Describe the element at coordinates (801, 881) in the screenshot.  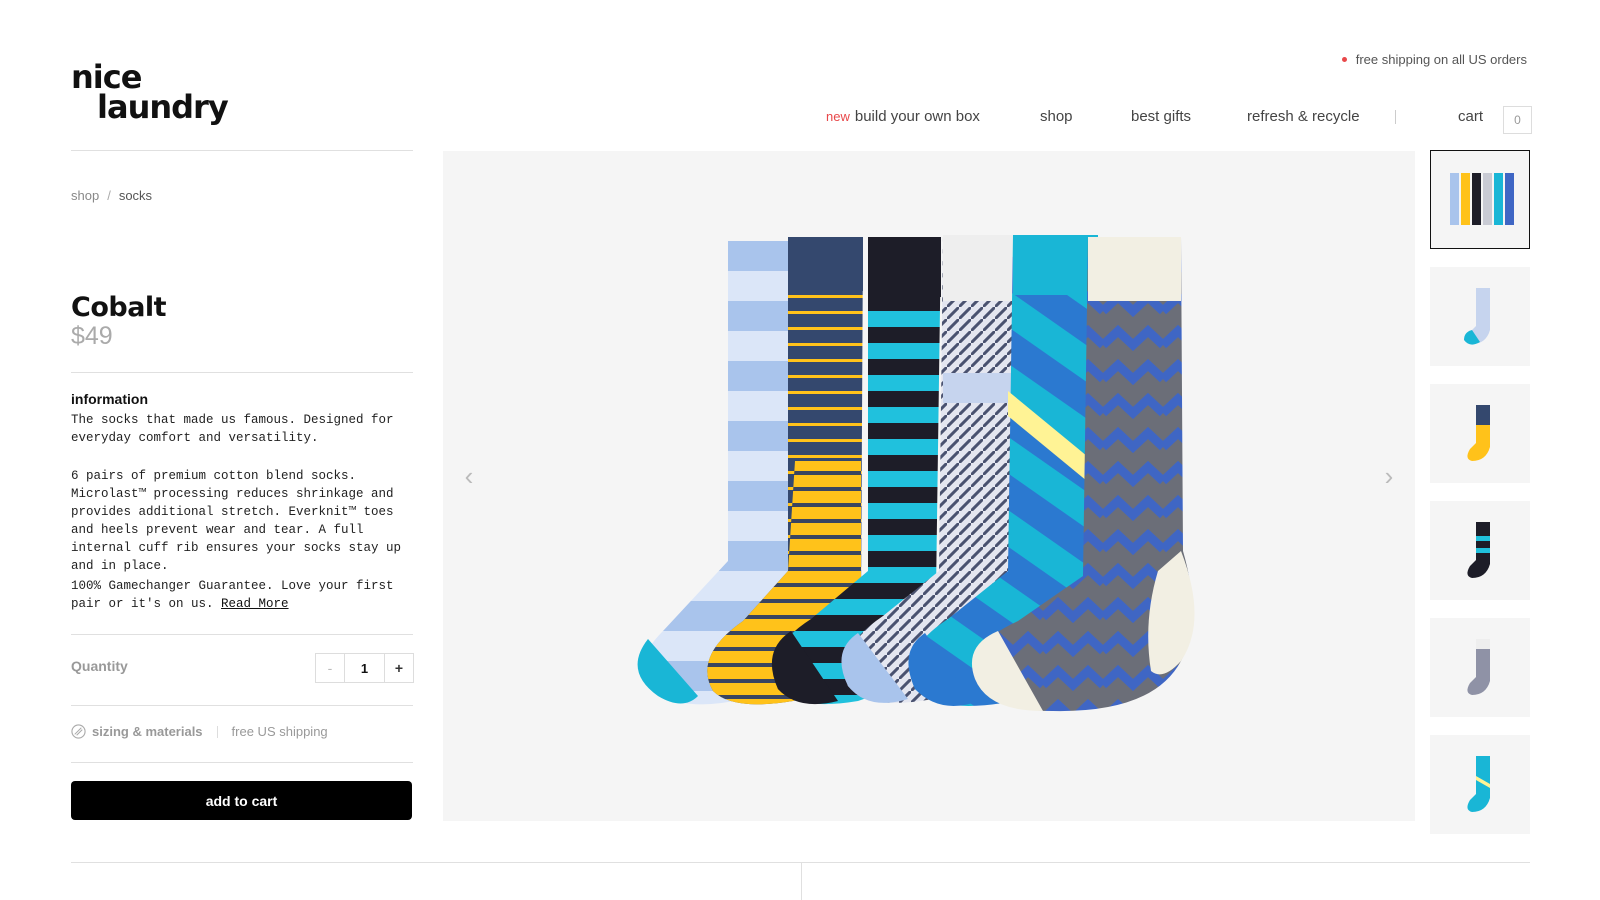
I see `footer-column-divider` at that location.